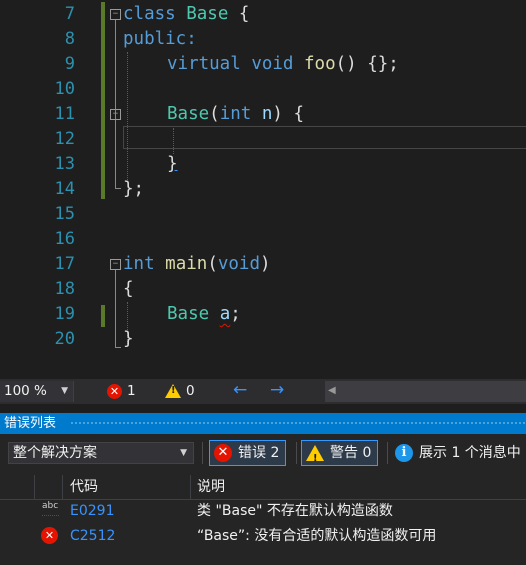 Image resolution: width=526 pixels, height=565 pixels. What do you see at coordinates (225, 314) in the screenshot?
I see `error-squiggle: a` at bounding box center [225, 314].